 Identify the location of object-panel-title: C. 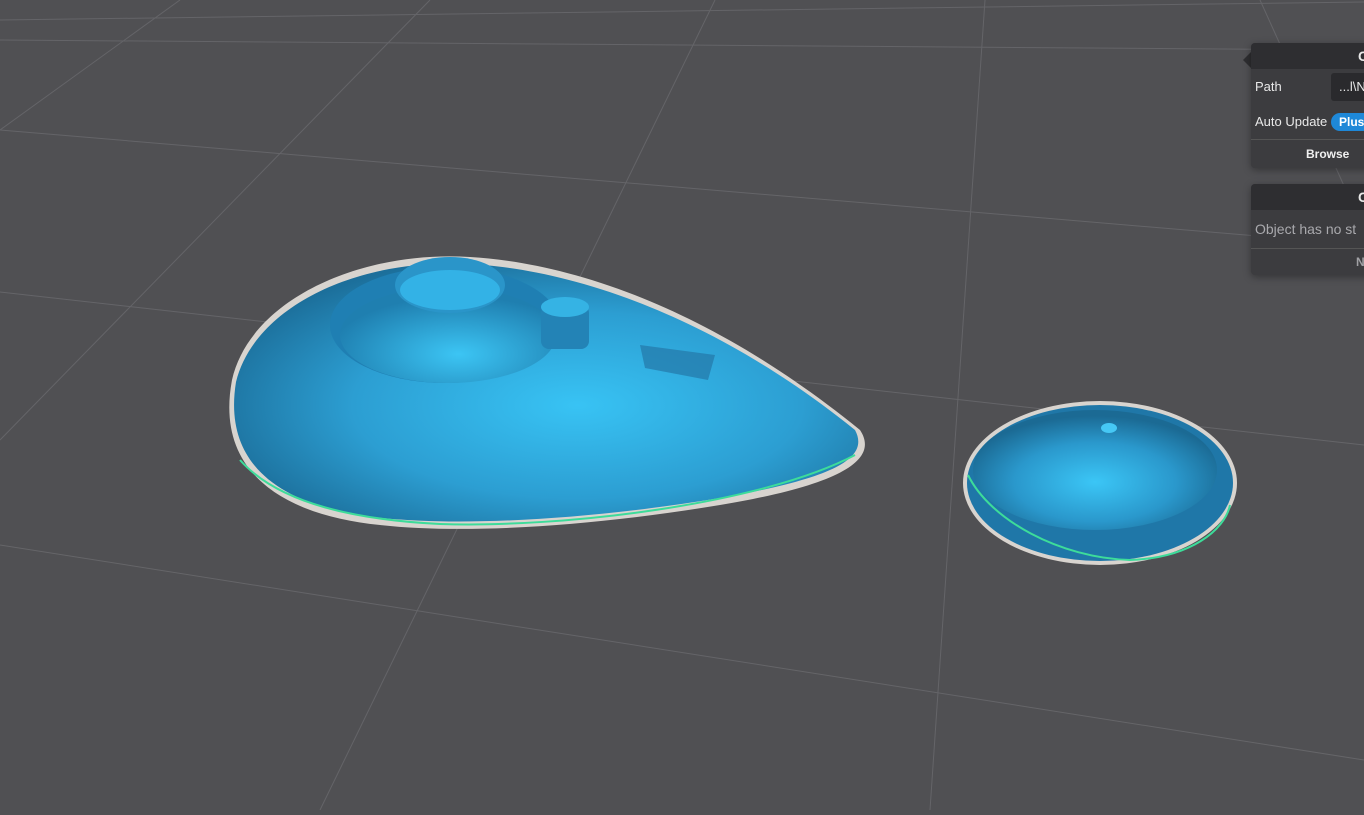
(1307, 56).